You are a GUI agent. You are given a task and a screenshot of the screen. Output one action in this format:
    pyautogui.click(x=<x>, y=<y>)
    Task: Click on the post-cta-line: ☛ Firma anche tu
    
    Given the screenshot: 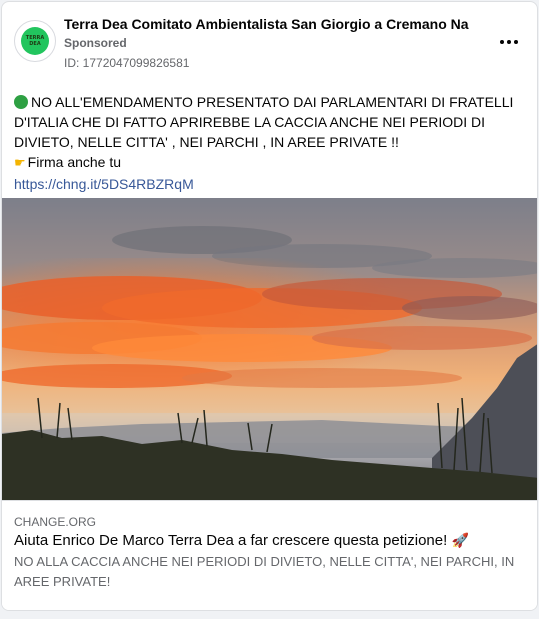 What is the action you would take?
    pyautogui.click(x=270, y=163)
    